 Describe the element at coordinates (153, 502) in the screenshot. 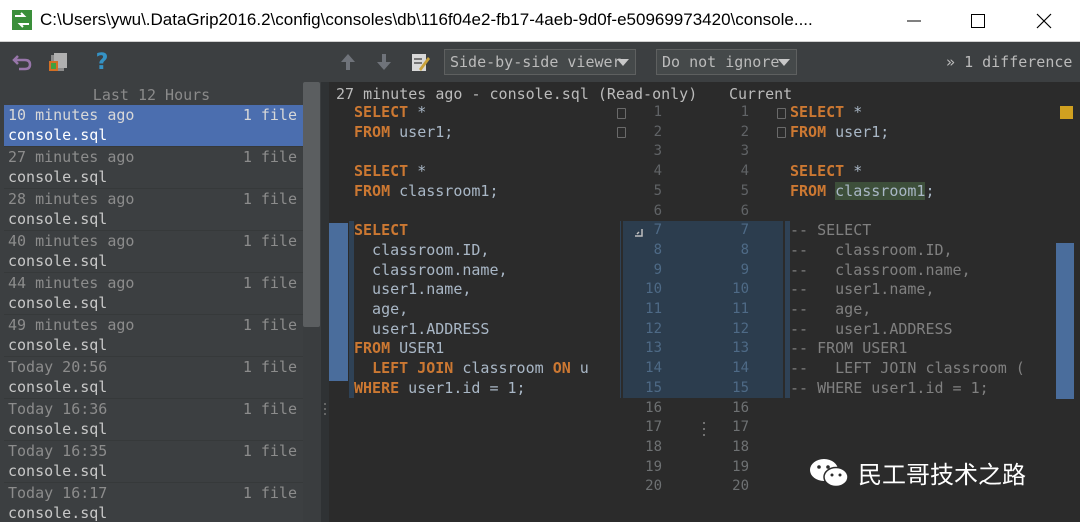

I see `history-revision-item: Today 16:17 1 file console.sql` at that location.